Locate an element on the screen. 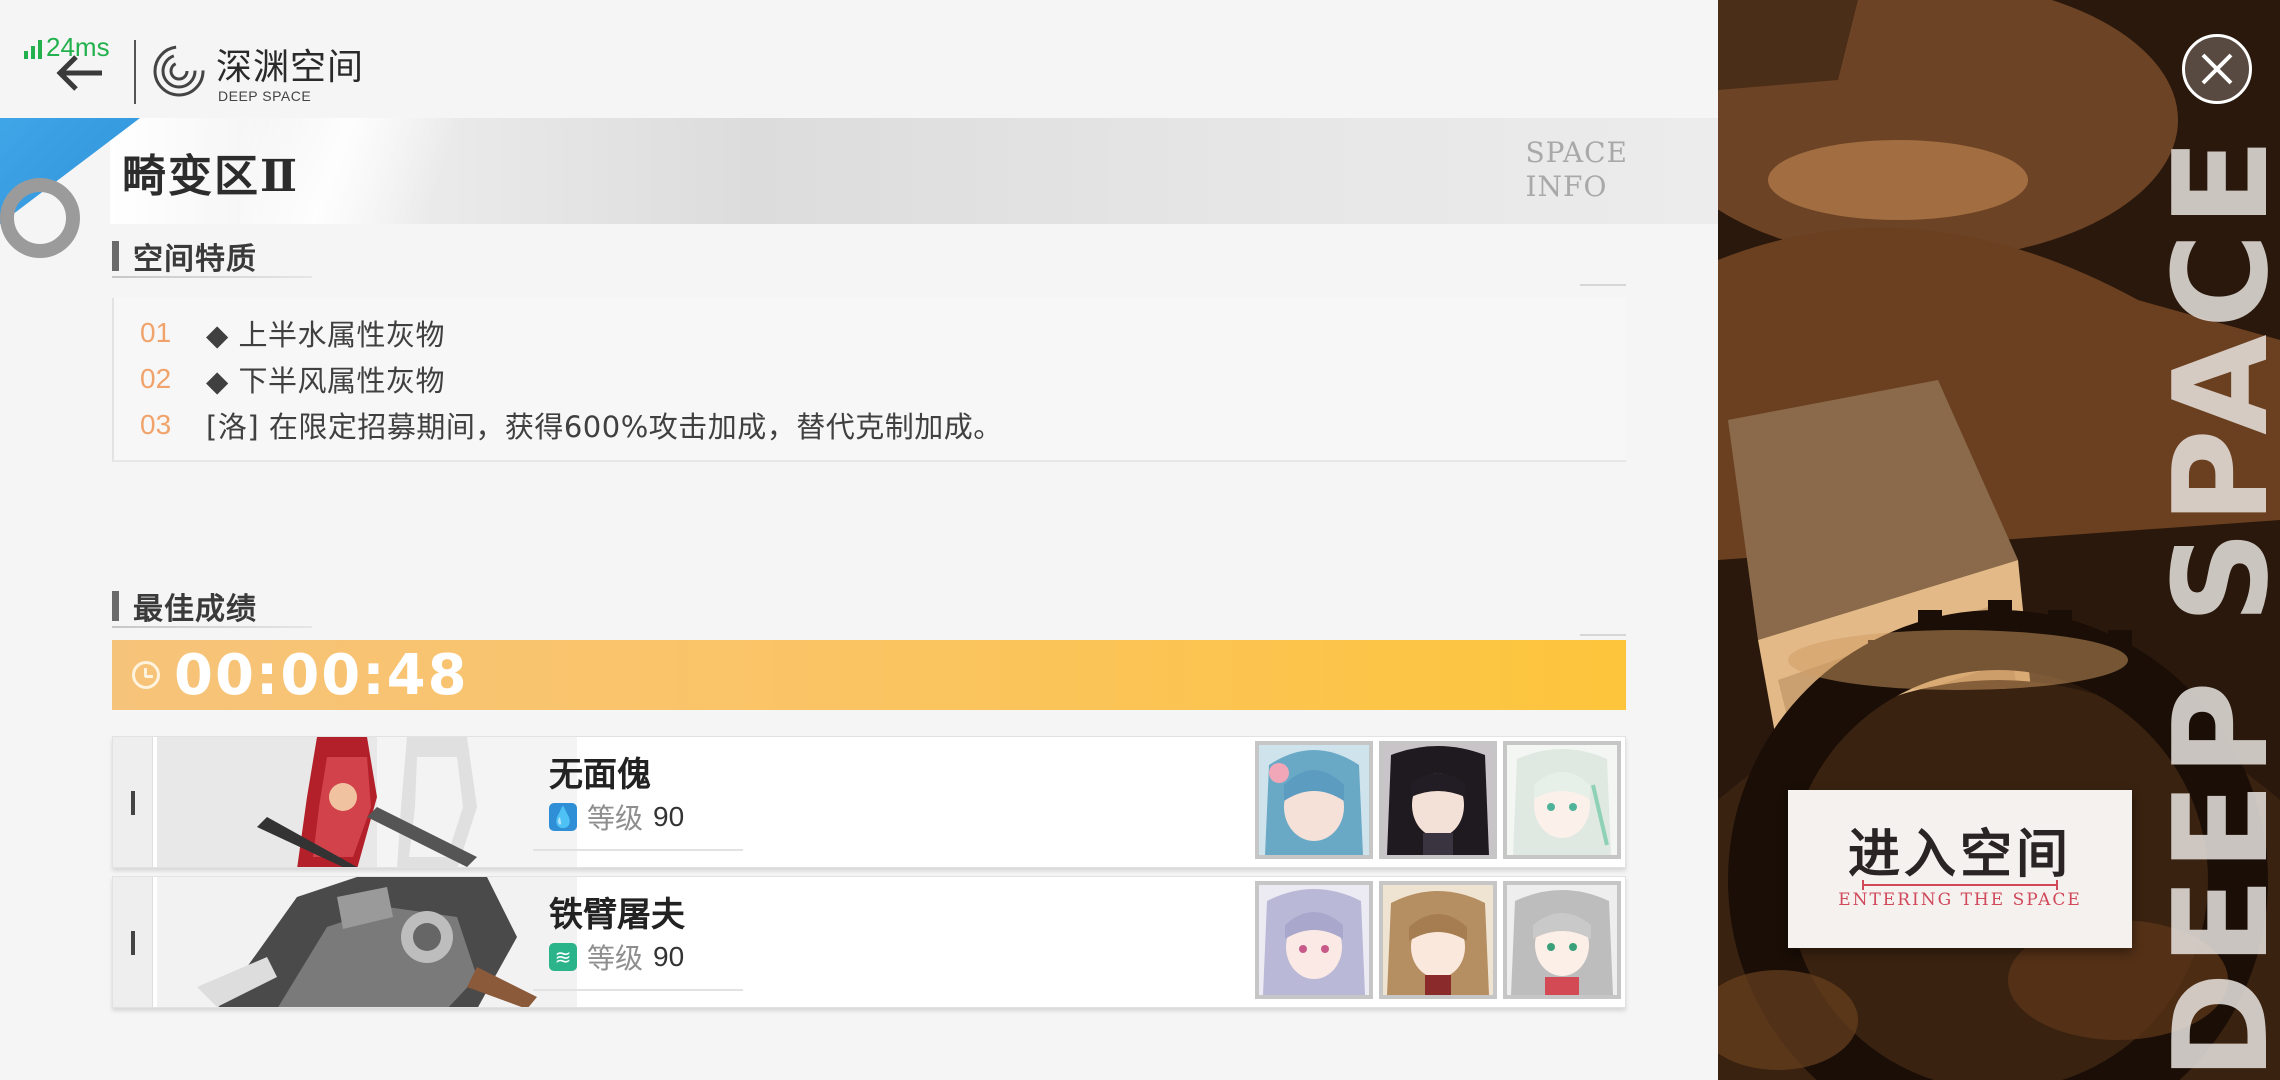 The image size is (2280, 1080). ping-value: 24ms is located at coordinates (78, 47).